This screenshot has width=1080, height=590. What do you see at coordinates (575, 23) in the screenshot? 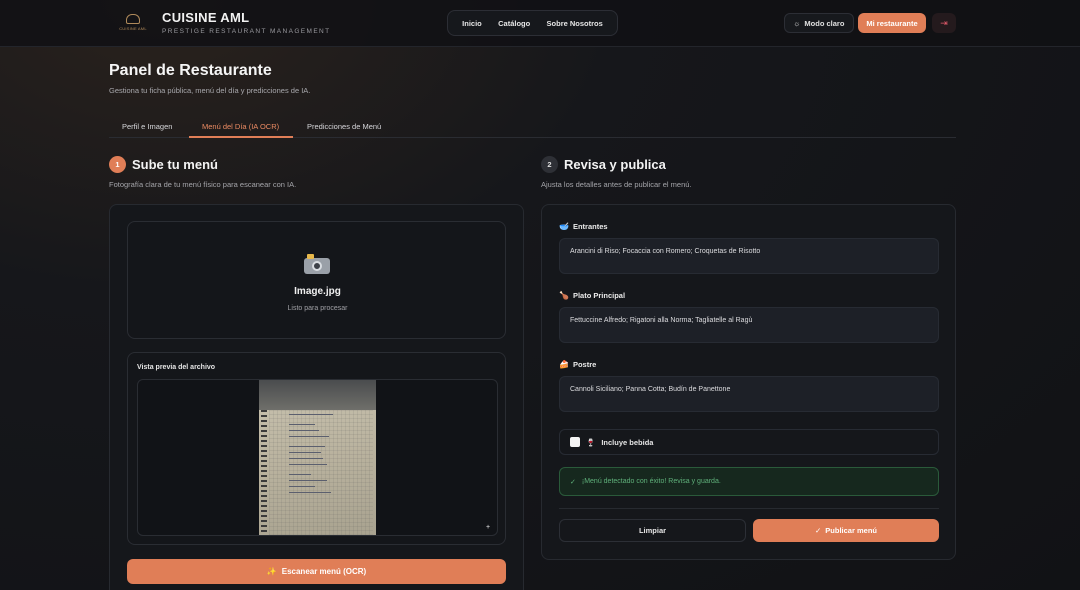
I see `nav-item-sobre-nosotros: Sobre Nosotros` at bounding box center [575, 23].